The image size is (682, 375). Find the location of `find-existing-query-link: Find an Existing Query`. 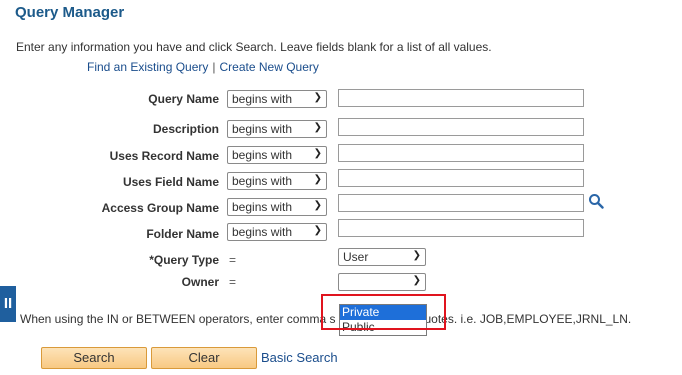

find-existing-query-link: Find an Existing Query is located at coordinates (147, 67).